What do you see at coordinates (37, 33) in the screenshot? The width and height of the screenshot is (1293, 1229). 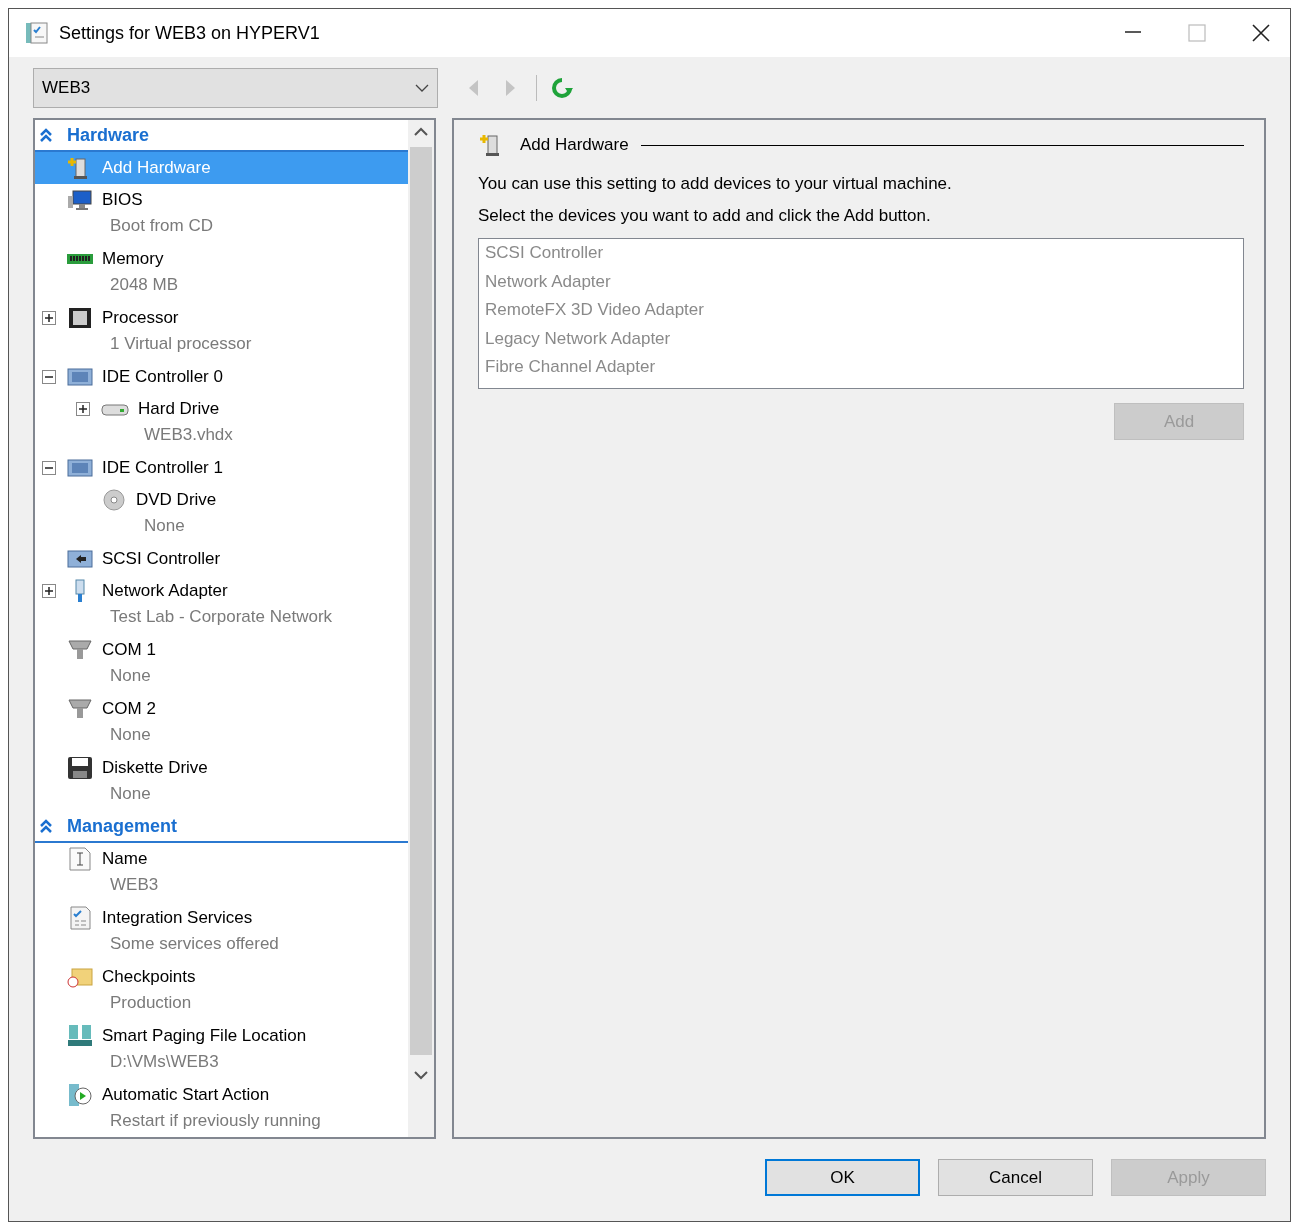 I see `settings-checklist-icon` at bounding box center [37, 33].